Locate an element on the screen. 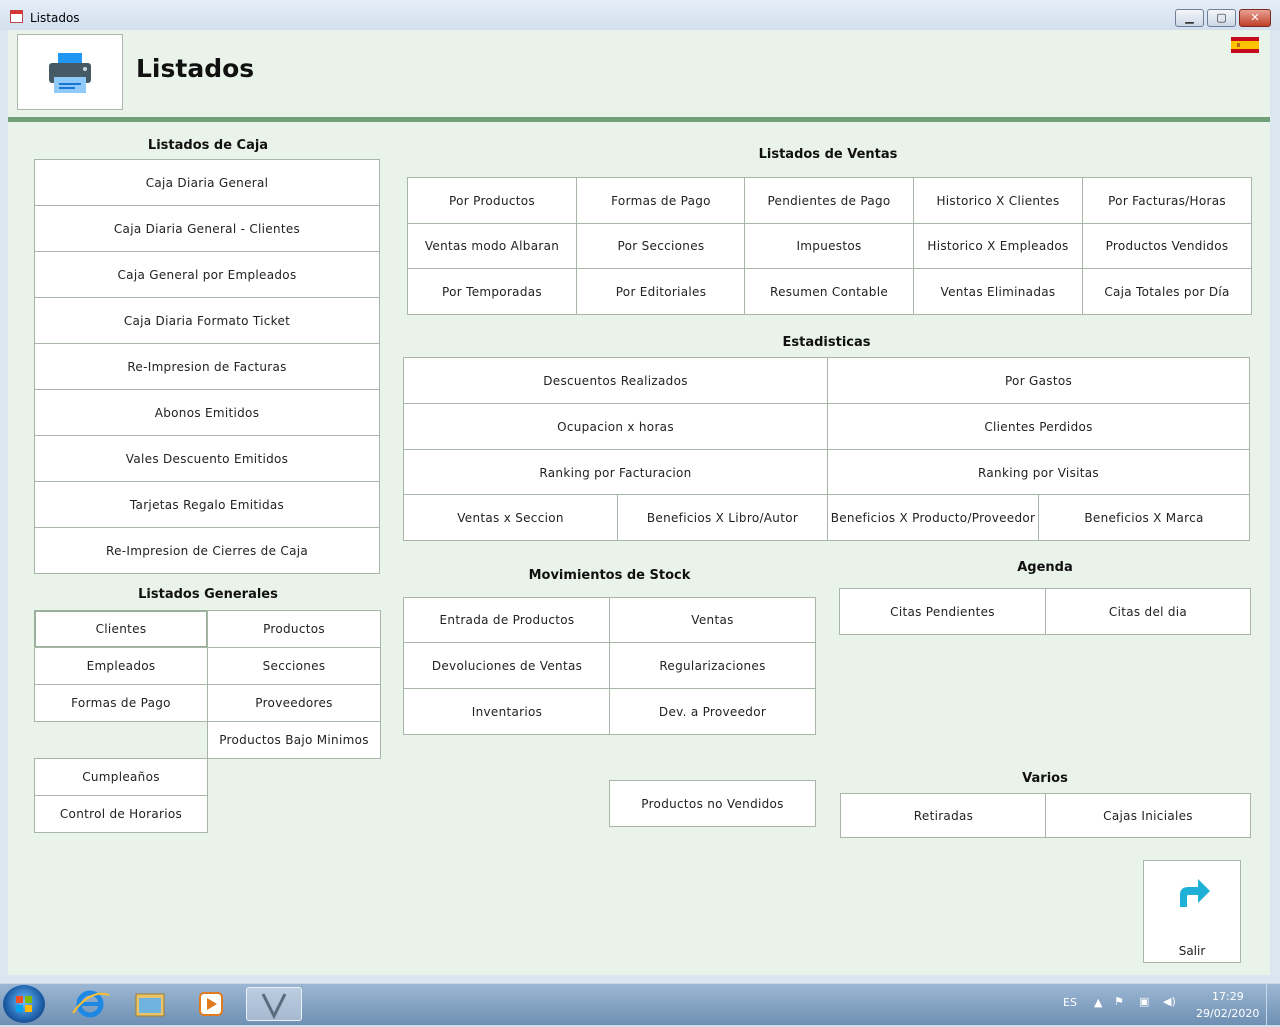 Image resolution: width=1280 pixels, height=1027 pixels. estadisticas-button: Ocupacion x horas is located at coordinates (615, 426).